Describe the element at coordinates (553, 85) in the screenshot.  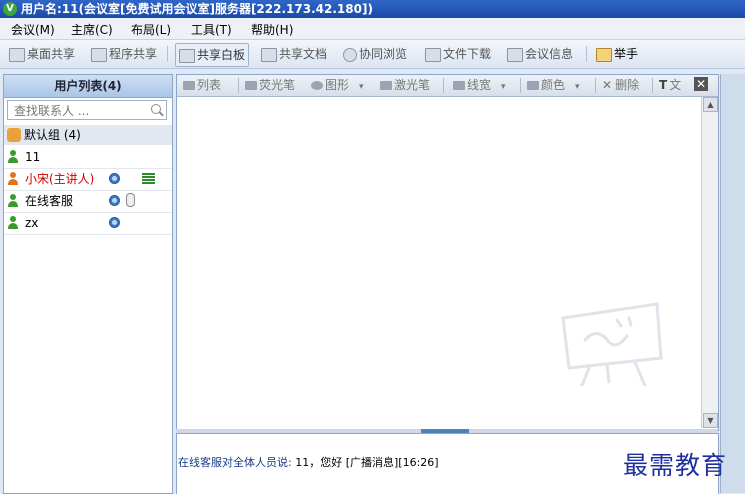
I see `color-button: 颜色 ▾` at that location.